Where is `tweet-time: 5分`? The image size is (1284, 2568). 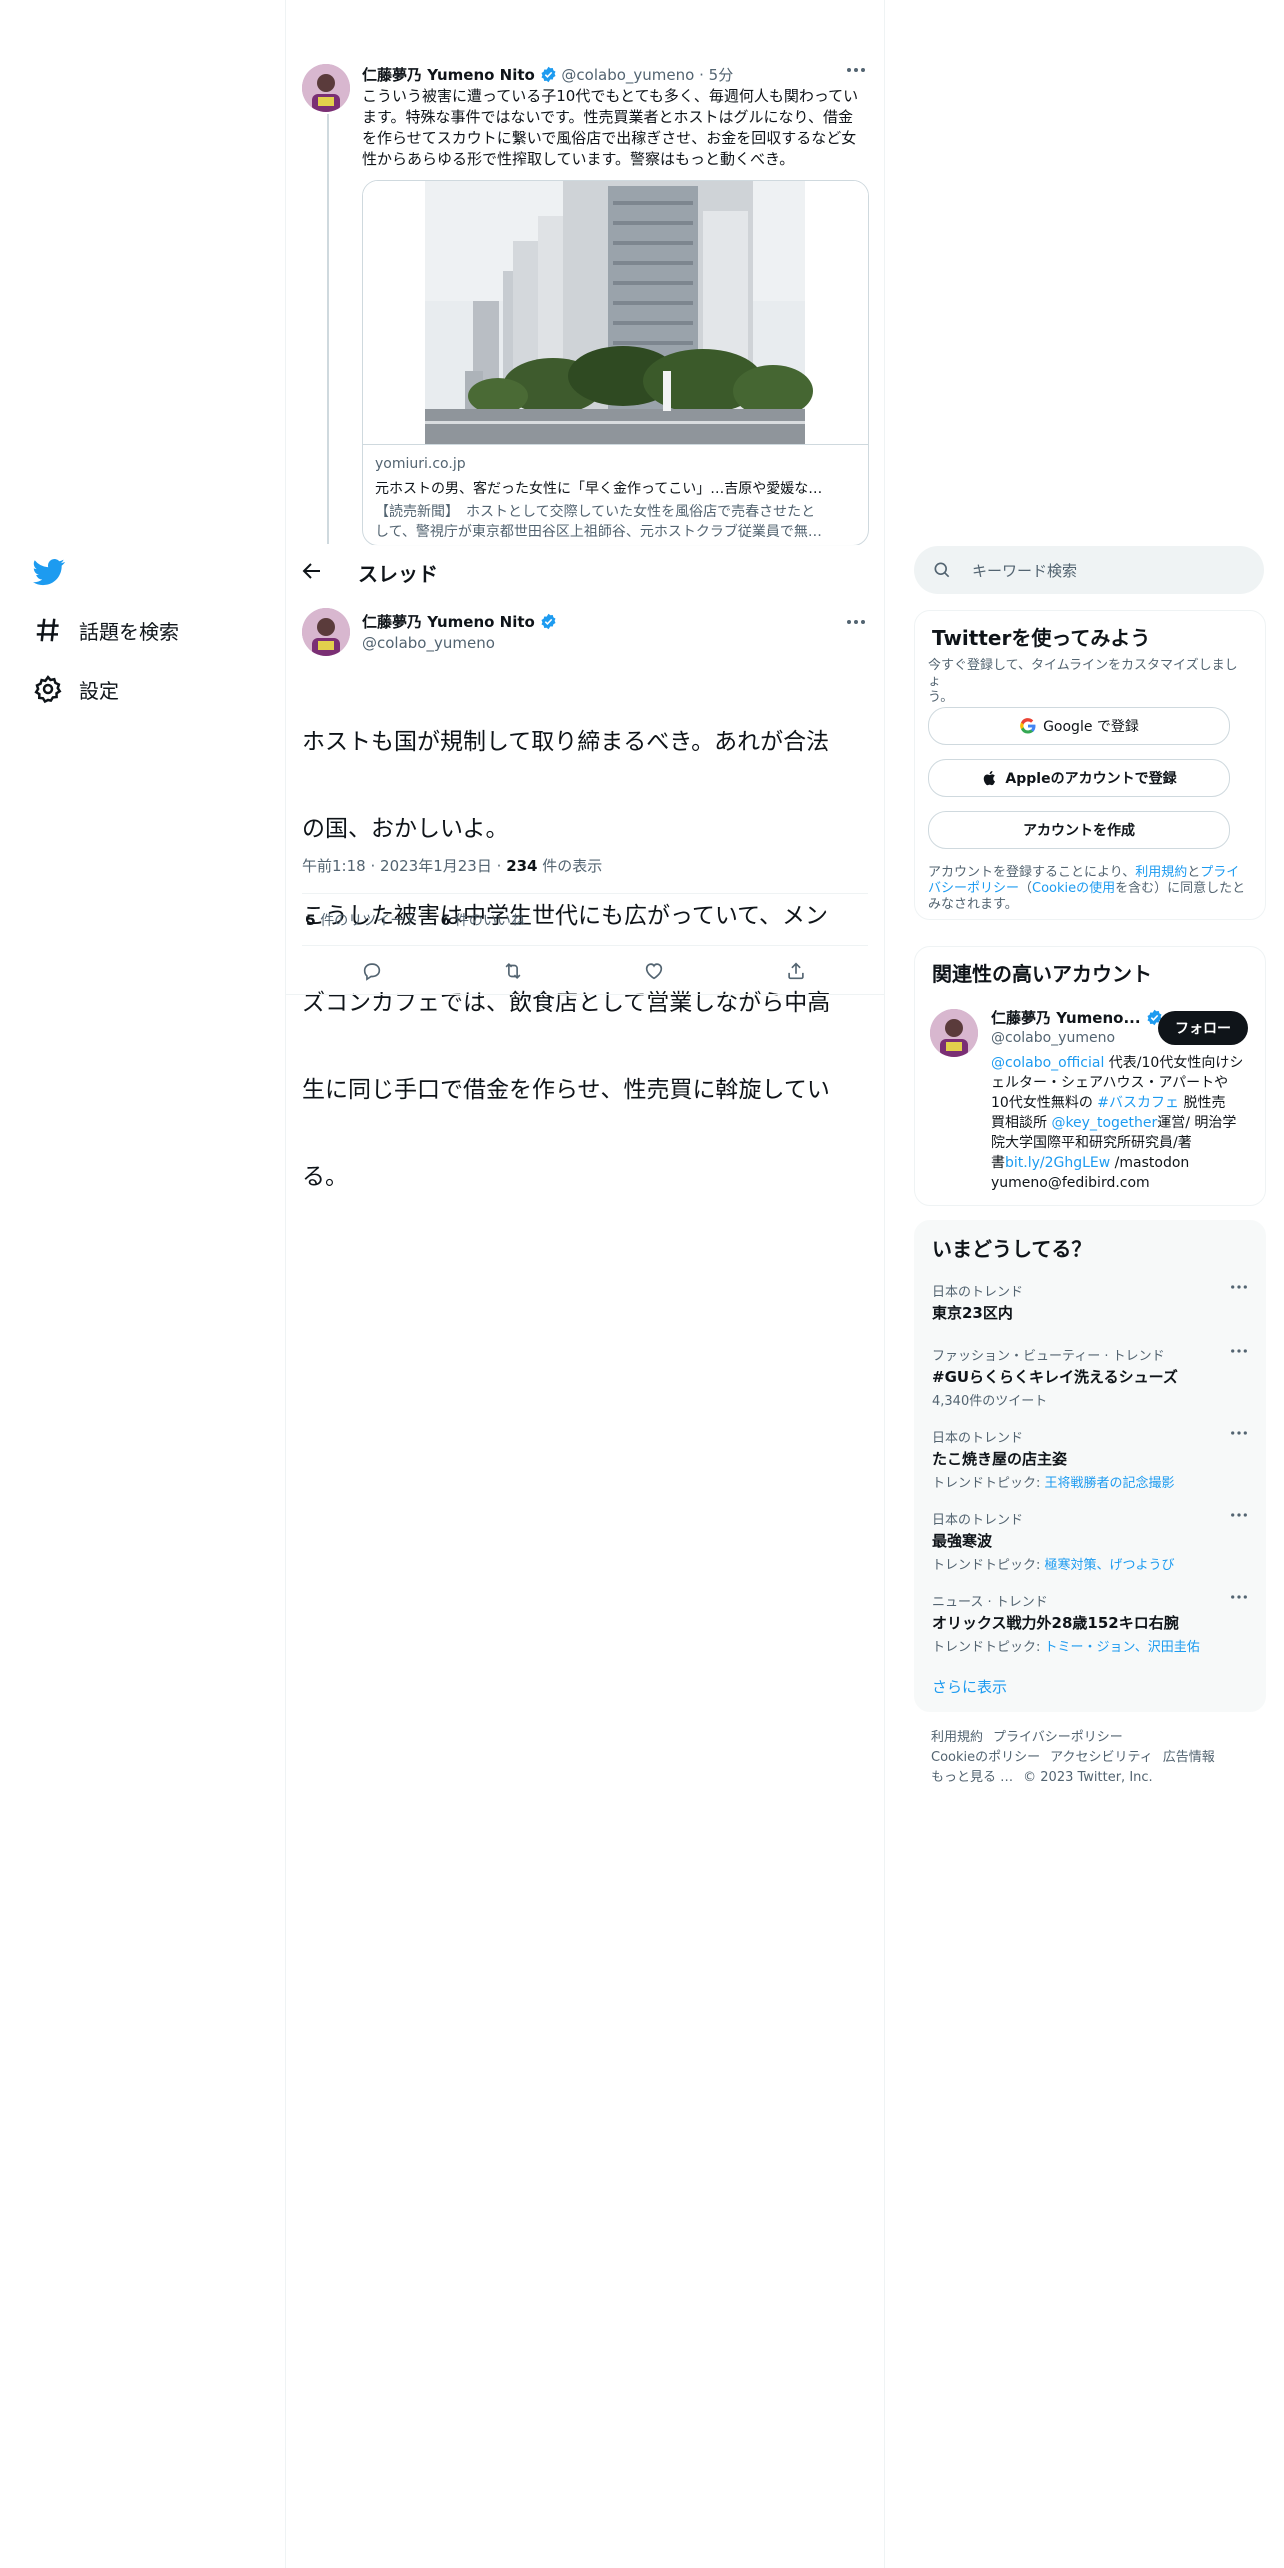 tweet-time: 5分 is located at coordinates (721, 75).